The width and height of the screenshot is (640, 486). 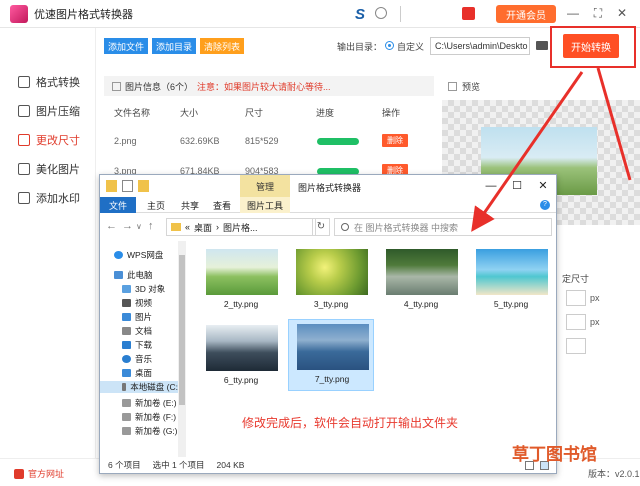 I want to click on recent-icon: ∨, so click(x=139, y=226).